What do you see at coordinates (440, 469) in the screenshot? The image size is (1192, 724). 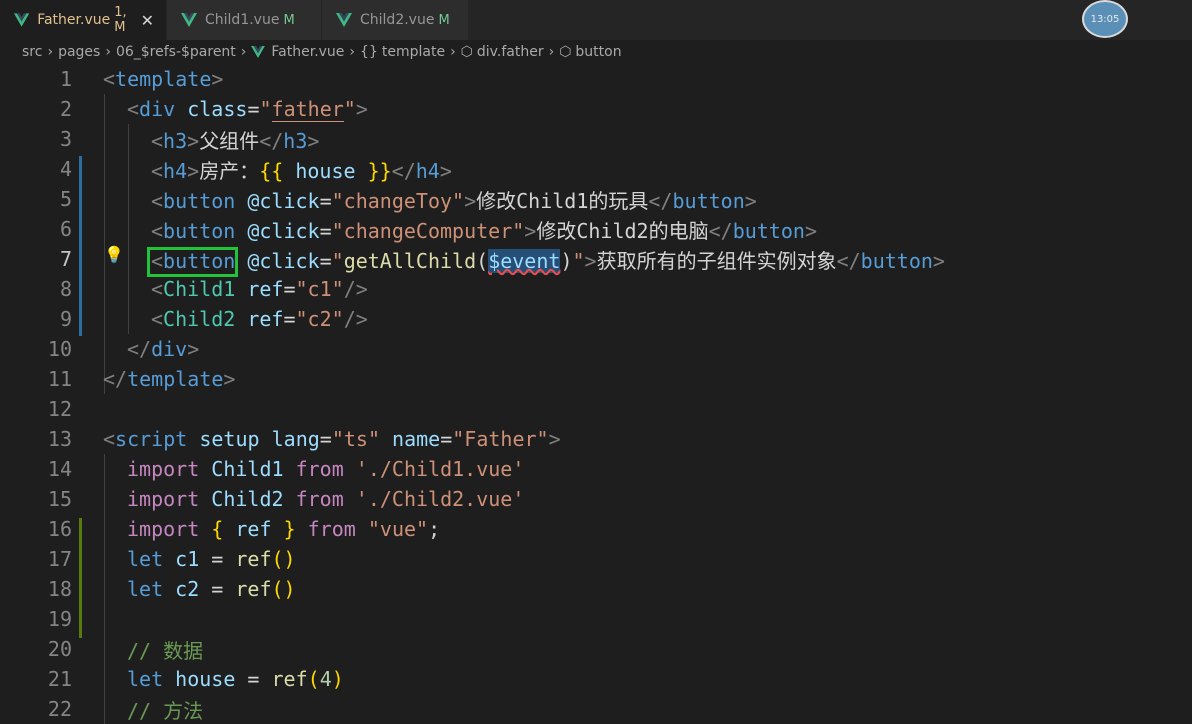 I see `code-token: './Child1.vue'` at bounding box center [440, 469].